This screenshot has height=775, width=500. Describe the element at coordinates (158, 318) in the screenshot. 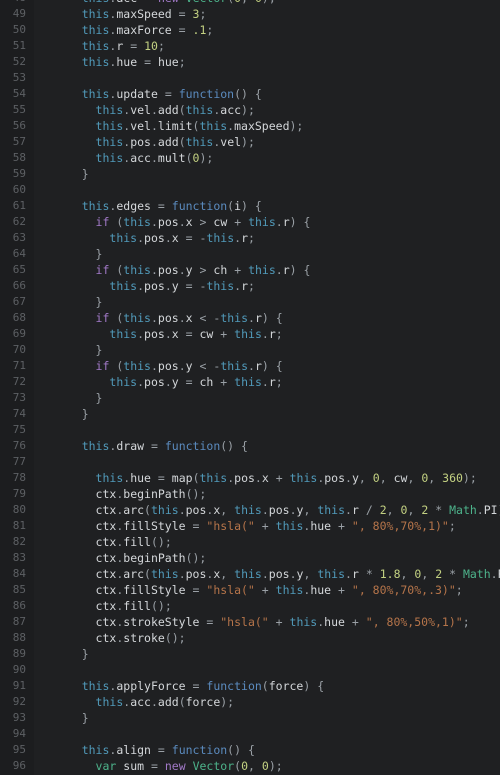

I see `code-text: if (this.pos.x < -this.r) {` at that location.